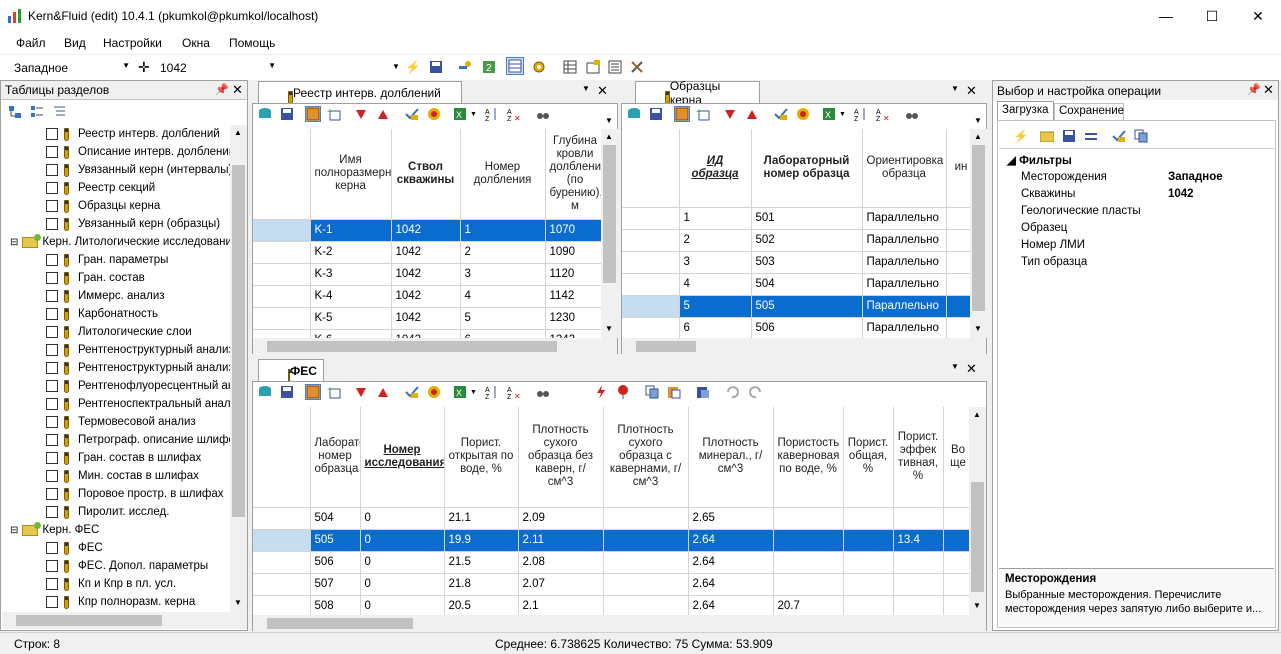 The height and width of the screenshot is (654, 1281). What do you see at coordinates (1039, 160) in the screenshot?
I see `group-filters: ◢ Фильтры` at bounding box center [1039, 160].